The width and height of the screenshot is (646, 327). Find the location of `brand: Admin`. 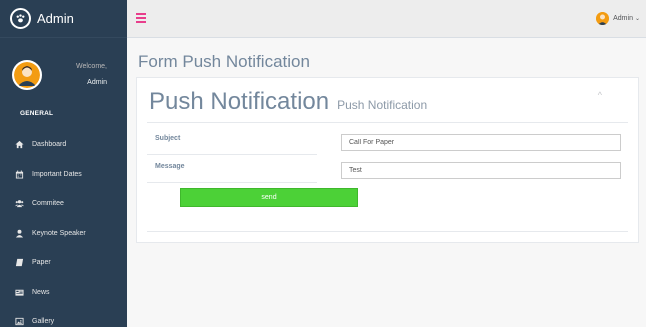

brand: Admin is located at coordinates (63, 19).